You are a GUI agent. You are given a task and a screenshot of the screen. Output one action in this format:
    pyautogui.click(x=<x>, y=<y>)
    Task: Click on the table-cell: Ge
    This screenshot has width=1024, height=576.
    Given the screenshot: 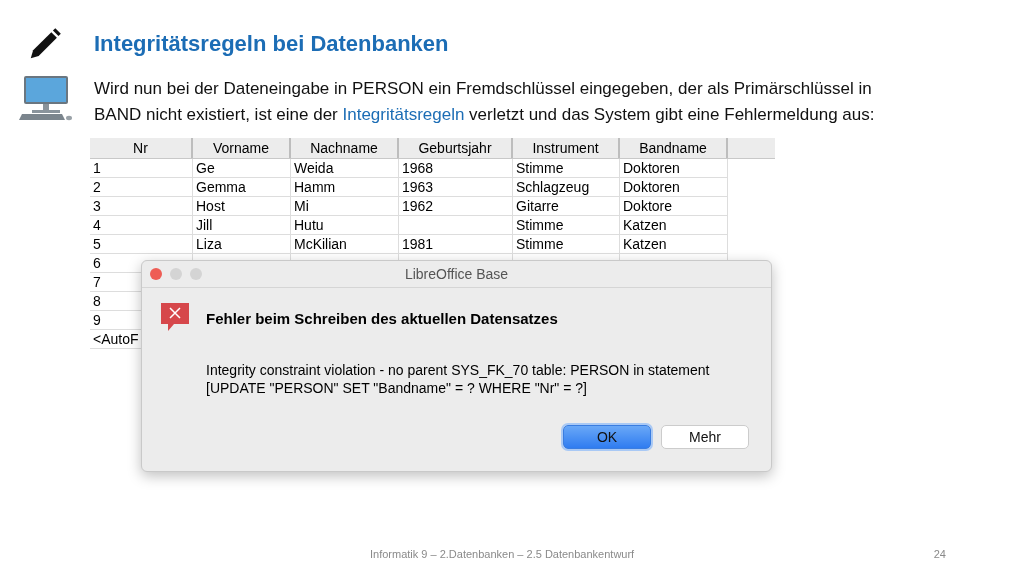 What is the action you would take?
    pyautogui.click(x=242, y=168)
    